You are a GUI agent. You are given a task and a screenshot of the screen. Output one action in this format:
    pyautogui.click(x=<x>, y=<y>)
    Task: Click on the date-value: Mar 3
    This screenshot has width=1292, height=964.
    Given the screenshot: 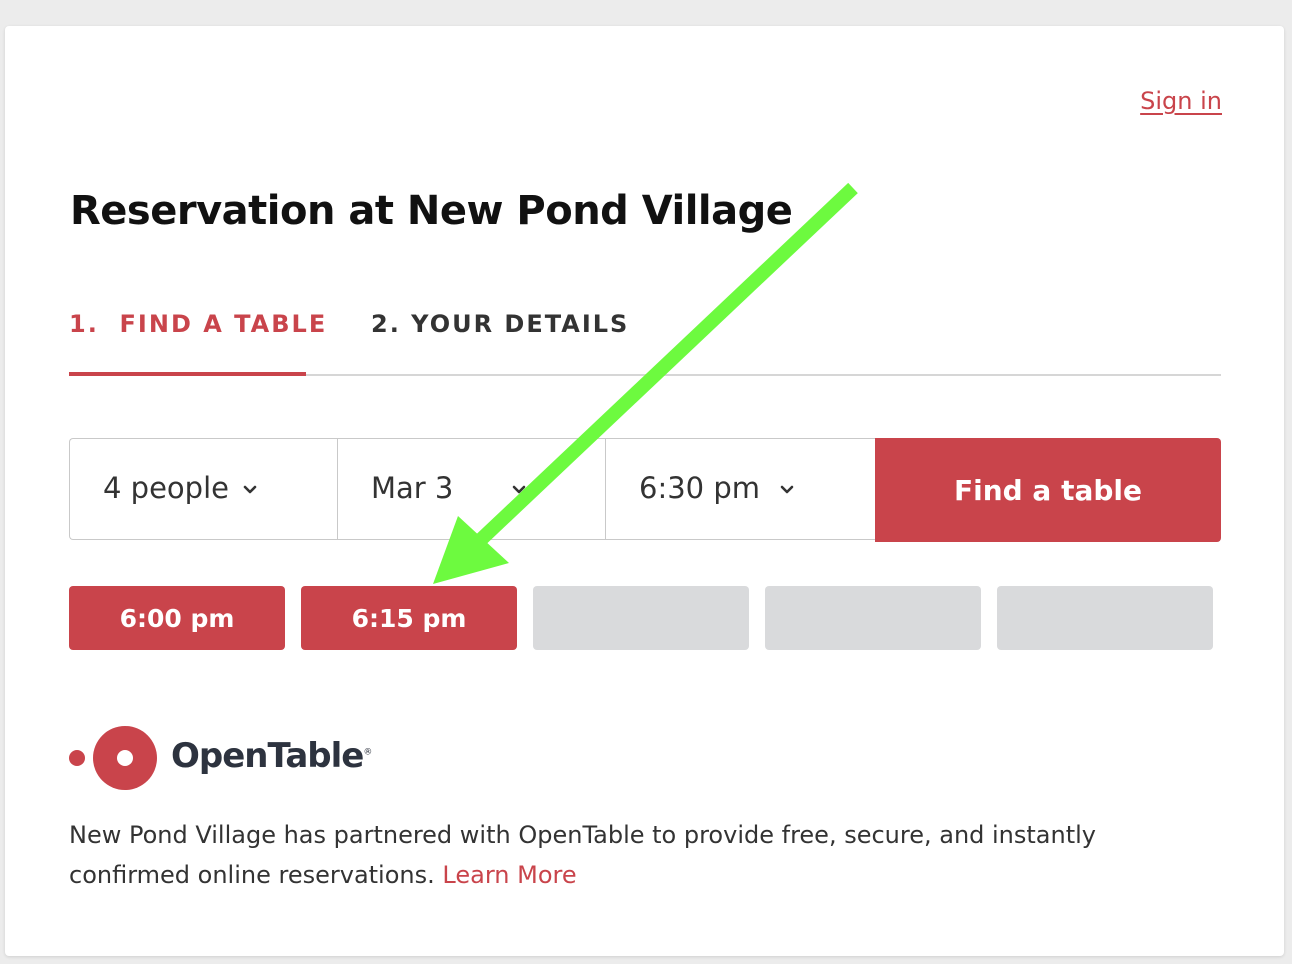 What is the action you would take?
    pyautogui.click(x=412, y=488)
    